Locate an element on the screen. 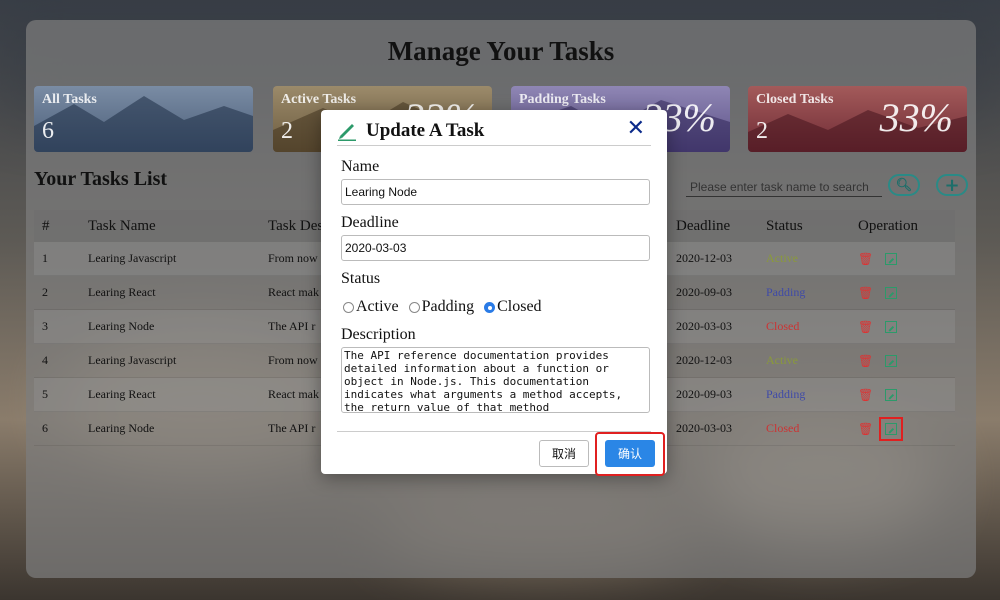 This screenshot has width=1000, height=600. cancel-button: 取消 is located at coordinates (564, 453).